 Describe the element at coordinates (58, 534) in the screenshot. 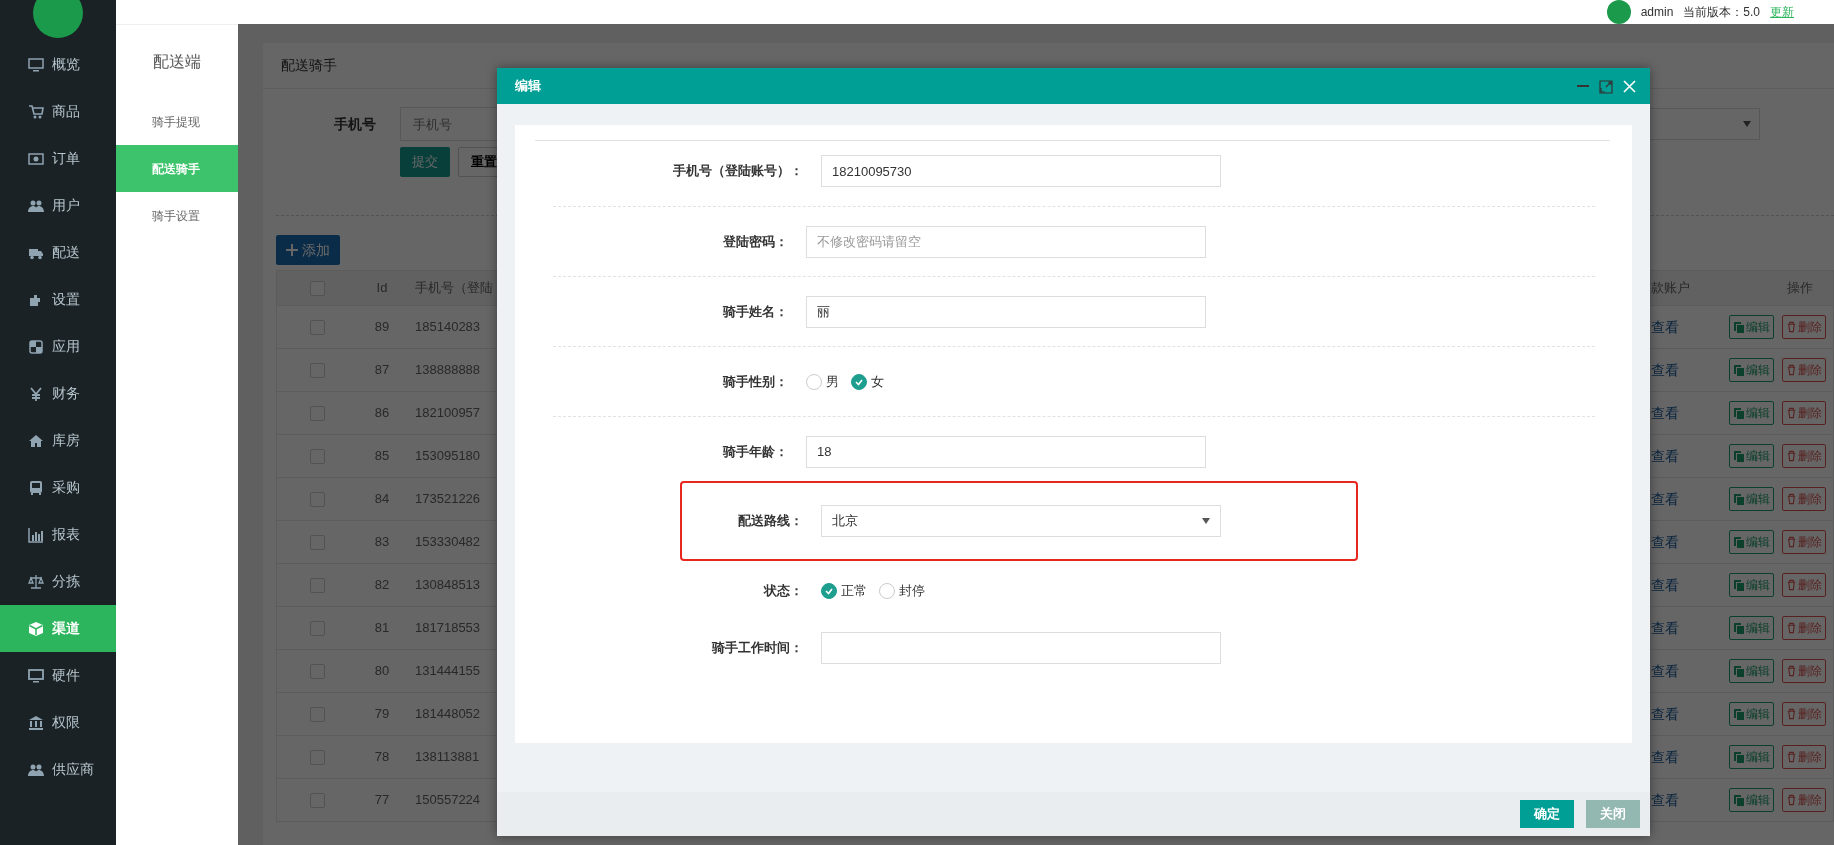

I see `sidebar-item: 报表` at that location.